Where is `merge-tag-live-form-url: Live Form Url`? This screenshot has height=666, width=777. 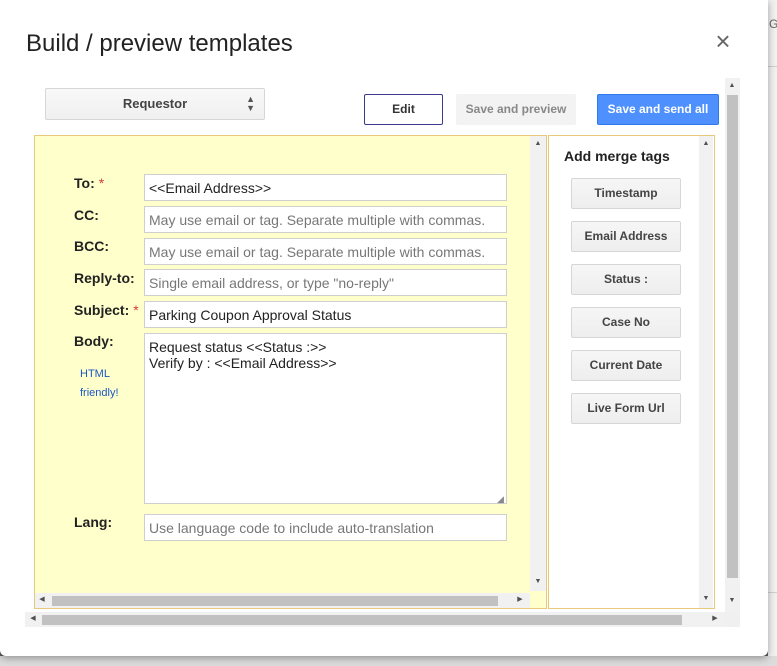 merge-tag-live-form-url: Live Form Url is located at coordinates (626, 408).